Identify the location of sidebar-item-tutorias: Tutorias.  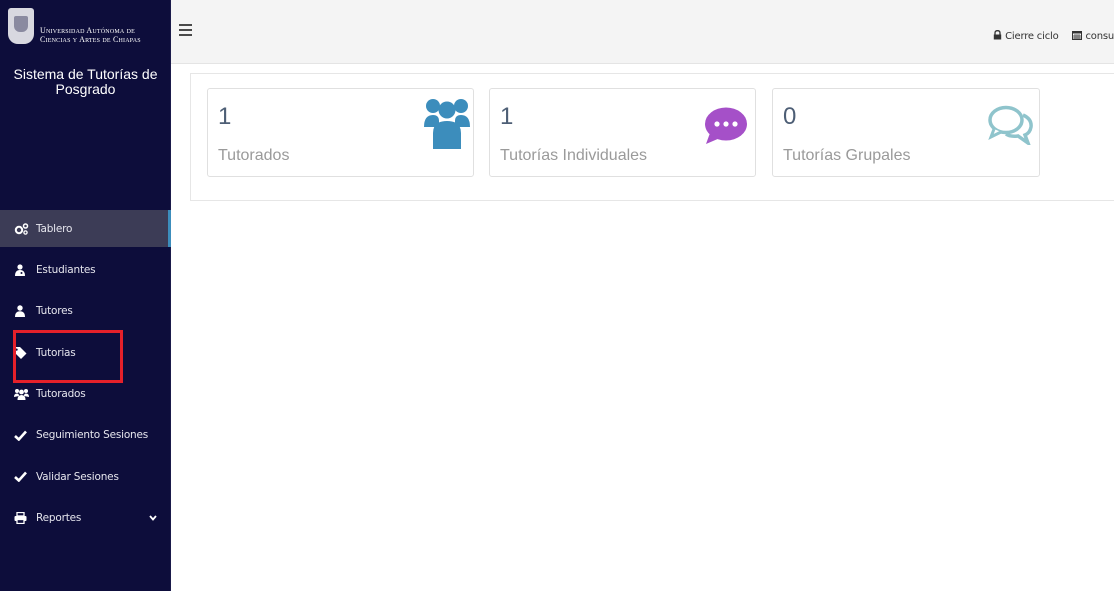
(85, 352).